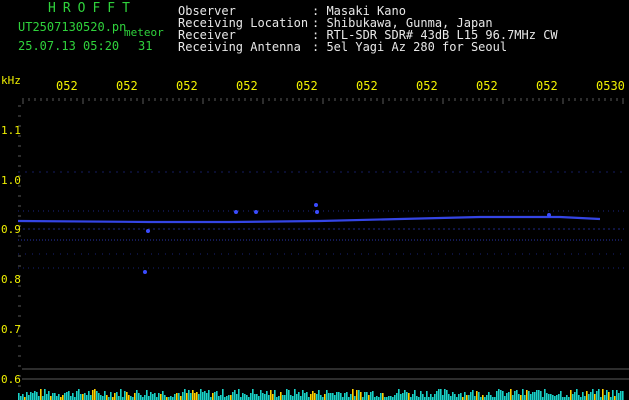 The height and width of the screenshot is (400, 629). Describe the element at coordinates (69, 46) in the screenshot. I see `timestamp-datetime: 25.07.13 05:20` at that location.